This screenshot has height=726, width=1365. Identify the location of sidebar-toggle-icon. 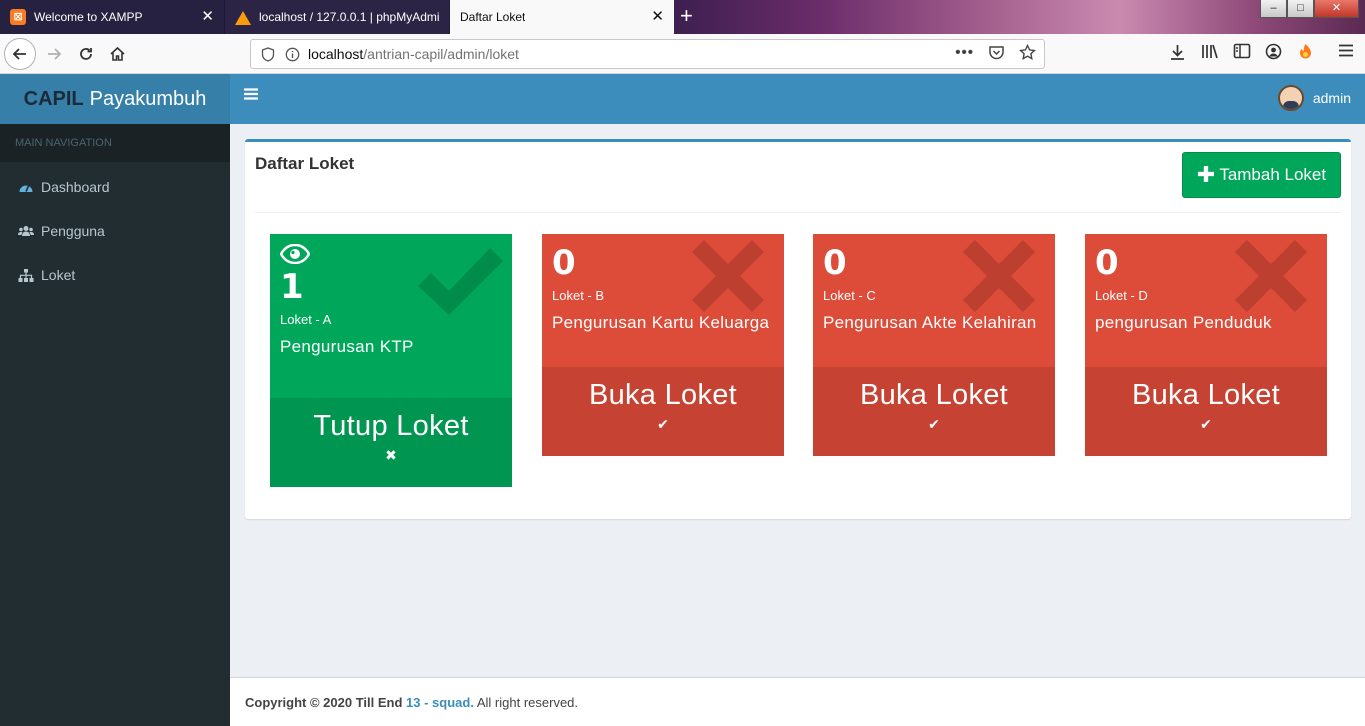
(251, 94).